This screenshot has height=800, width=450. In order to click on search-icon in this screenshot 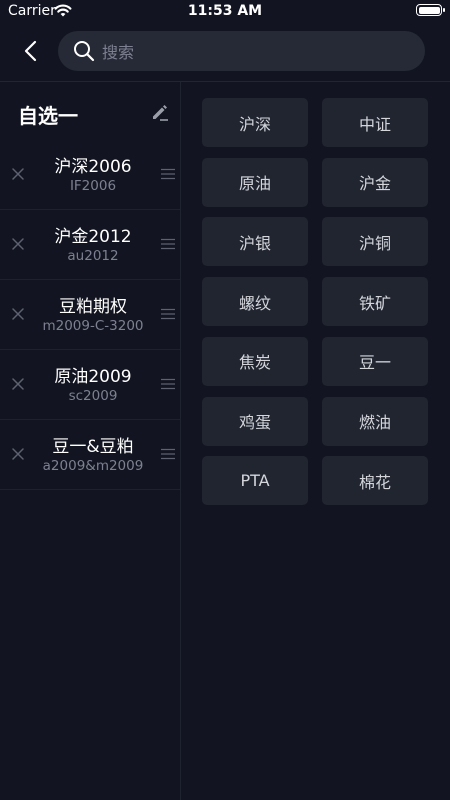, I will do `click(84, 51)`.